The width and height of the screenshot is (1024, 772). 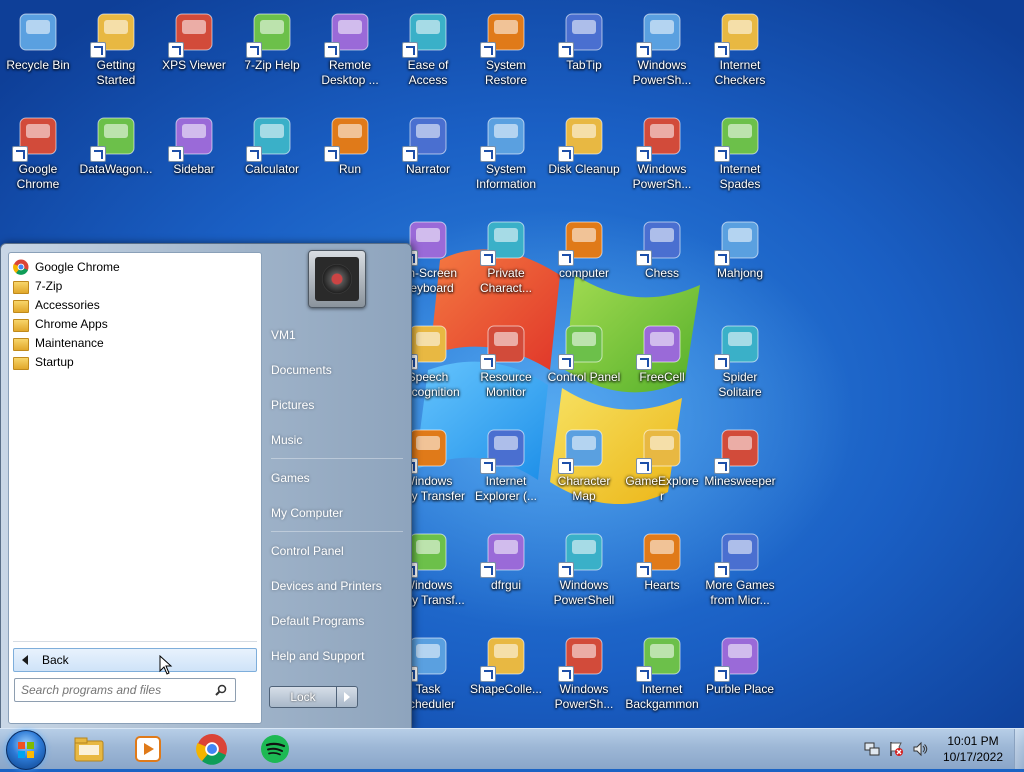 What do you see at coordinates (662, 470) in the screenshot?
I see `desktop-icon: GameExplorer` at bounding box center [662, 470].